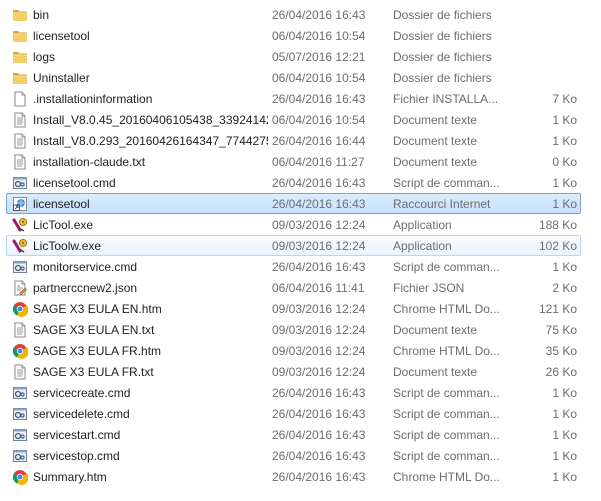 The image size is (601, 501). Describe the element at coordinates (81, 414) in the screenshot. I see `file-name: servicedelete.cmd` at that location.